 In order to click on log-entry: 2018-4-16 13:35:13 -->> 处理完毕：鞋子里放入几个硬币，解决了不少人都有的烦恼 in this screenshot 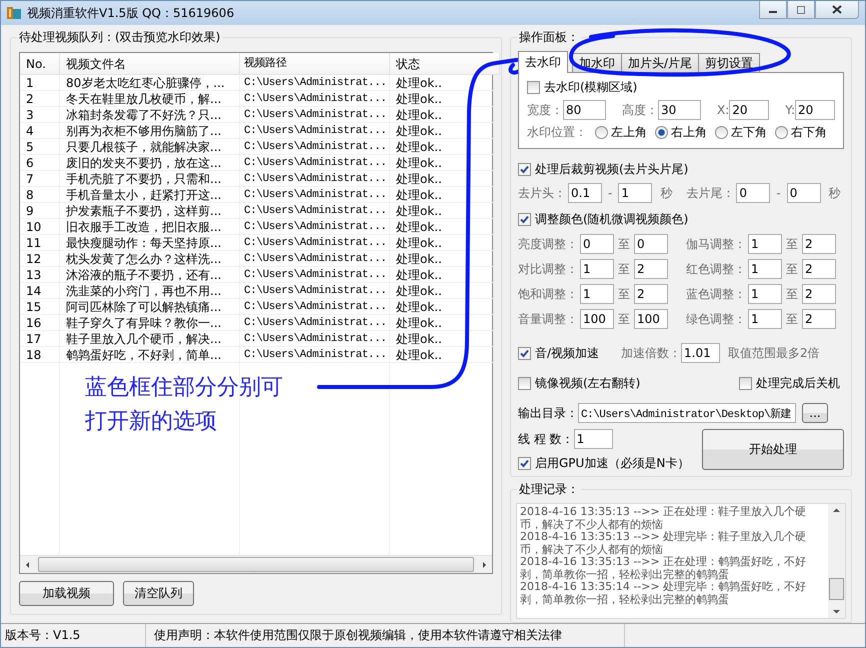, I will do `click(664, 543)`.